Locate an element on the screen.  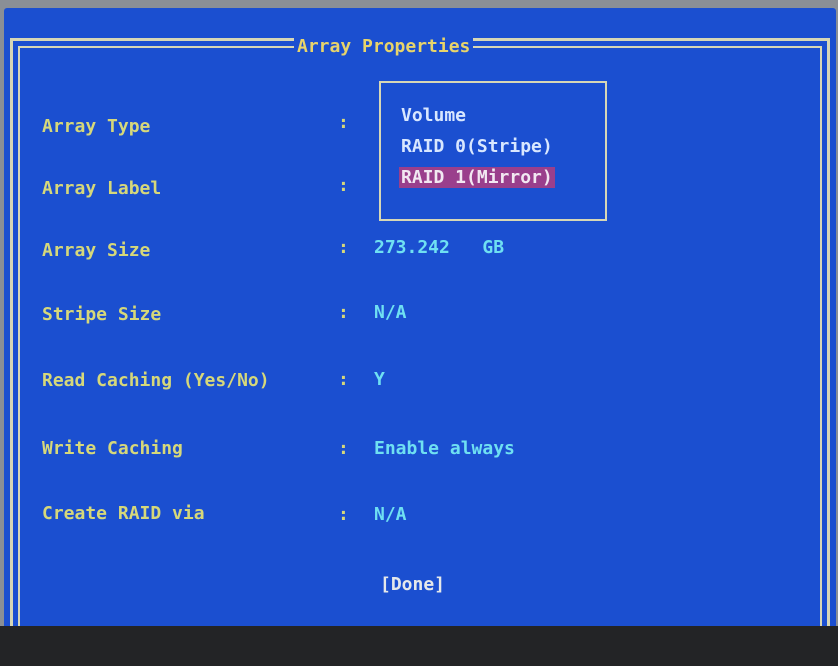
array-label-colon: : is located at coordinates (343, 185).